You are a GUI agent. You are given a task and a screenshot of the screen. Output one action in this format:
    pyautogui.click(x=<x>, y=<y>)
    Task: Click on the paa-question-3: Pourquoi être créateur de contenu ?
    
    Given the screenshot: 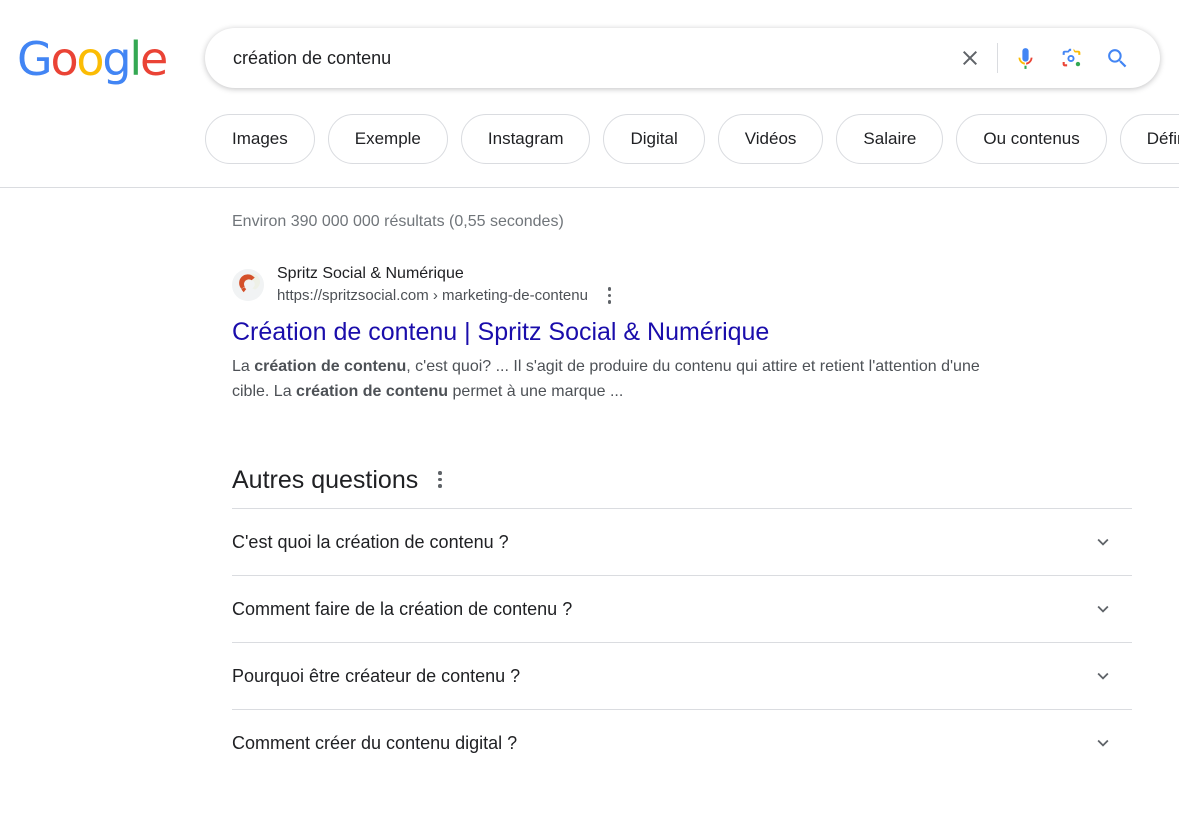 What is the action you would take?
    pyautogui.click(x=682, y=675)
    